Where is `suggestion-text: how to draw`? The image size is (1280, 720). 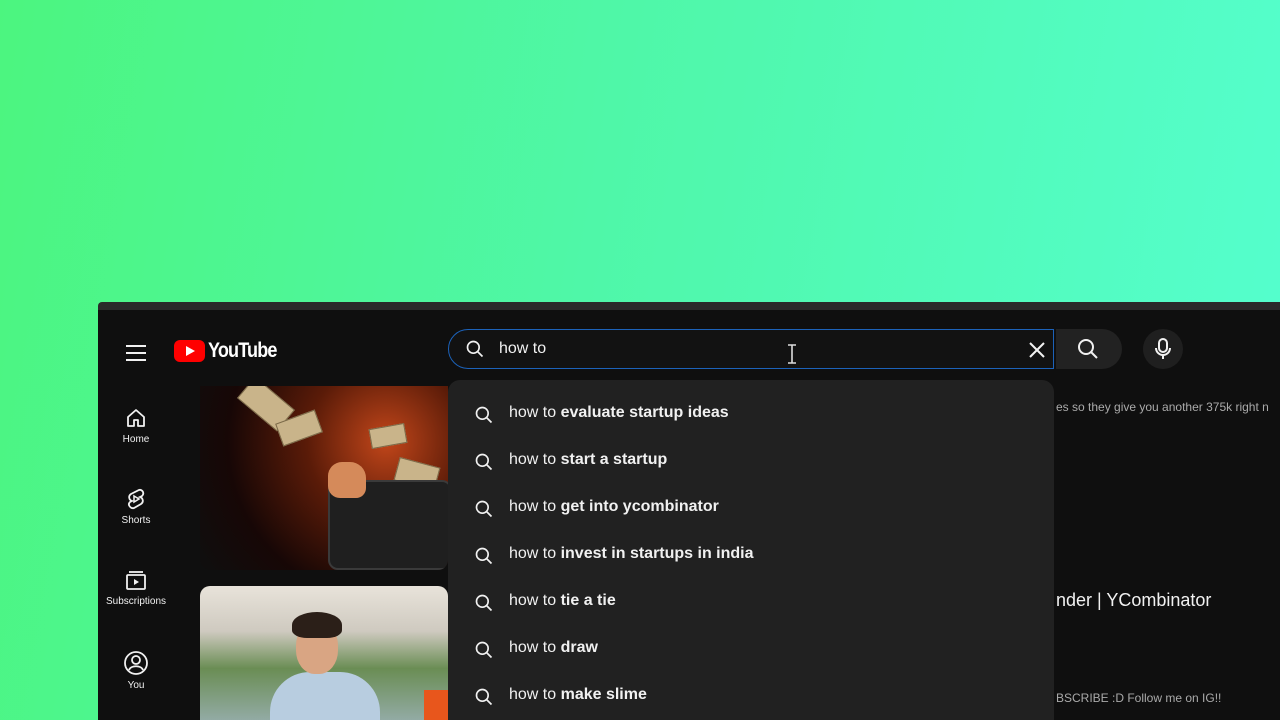
suggestion-text: how to draw is located at coordinates (553, 647).